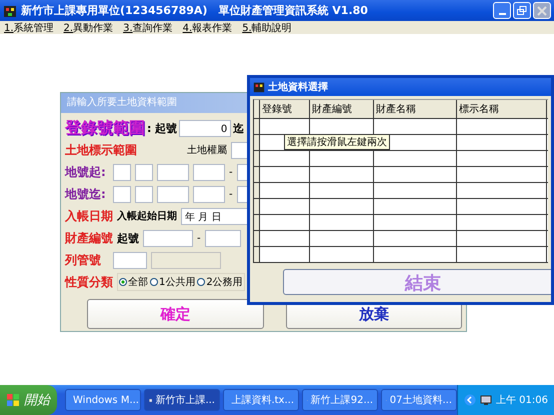 The image size is (554, 415). Describe the element at coordinates (337, 142) in the screenshot. I see `tooltip: 選擇請按滑鼠左鍵兩次` at that location.